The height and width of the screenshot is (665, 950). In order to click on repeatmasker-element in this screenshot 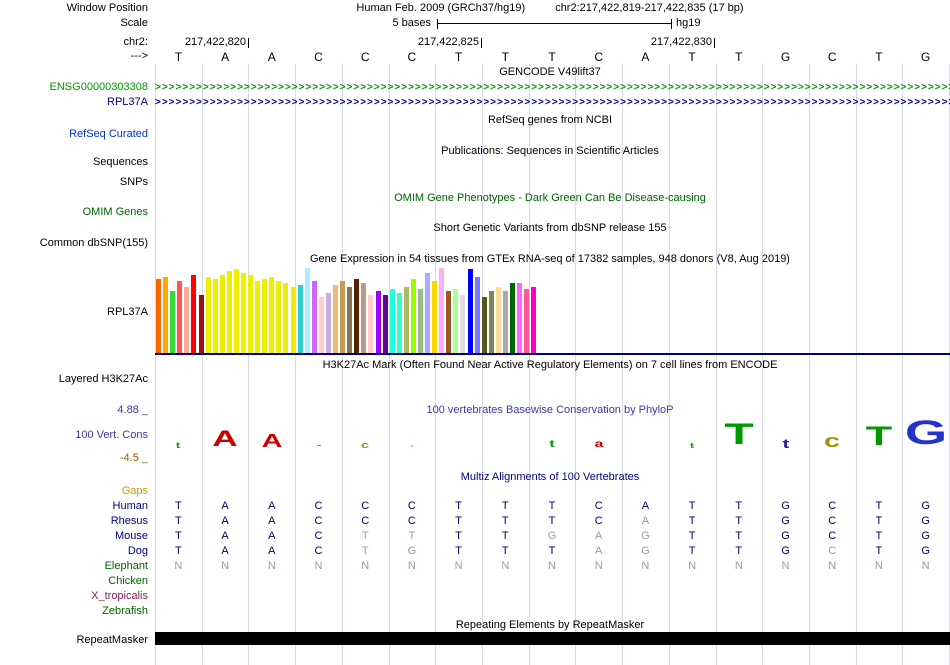, I will do `click(552, 638)`.